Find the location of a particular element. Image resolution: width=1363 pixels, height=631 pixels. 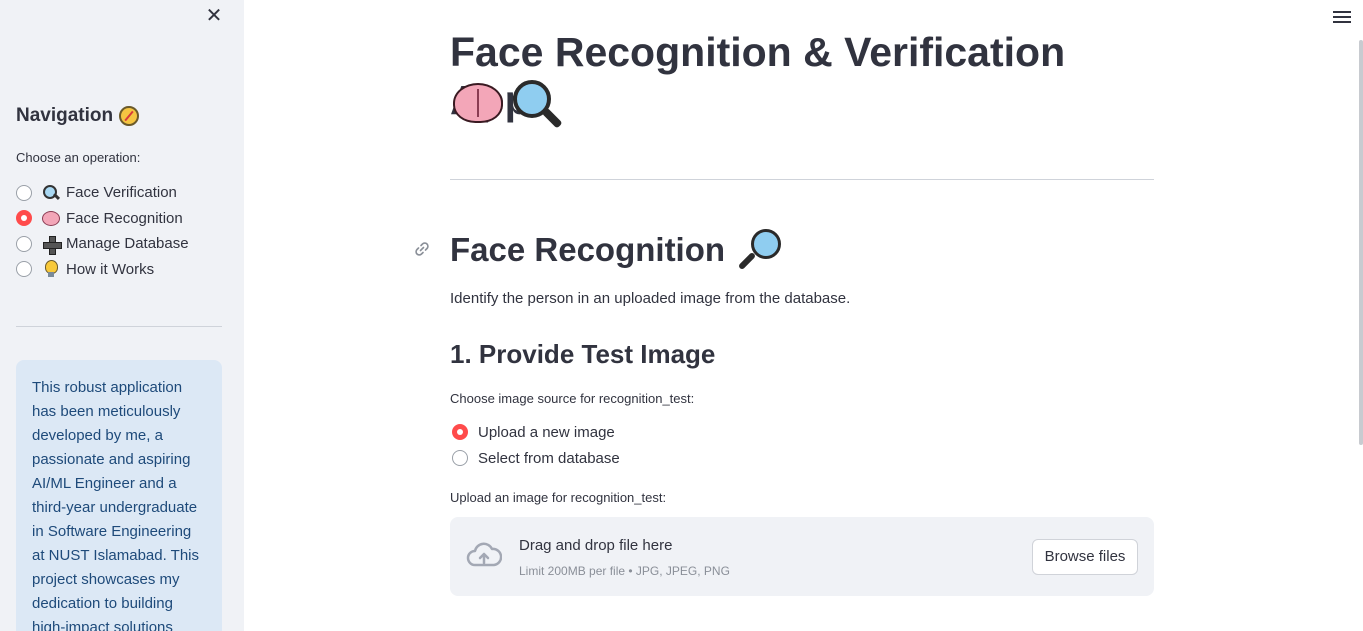

sidebar-divider is located at coordinates (119, 326).